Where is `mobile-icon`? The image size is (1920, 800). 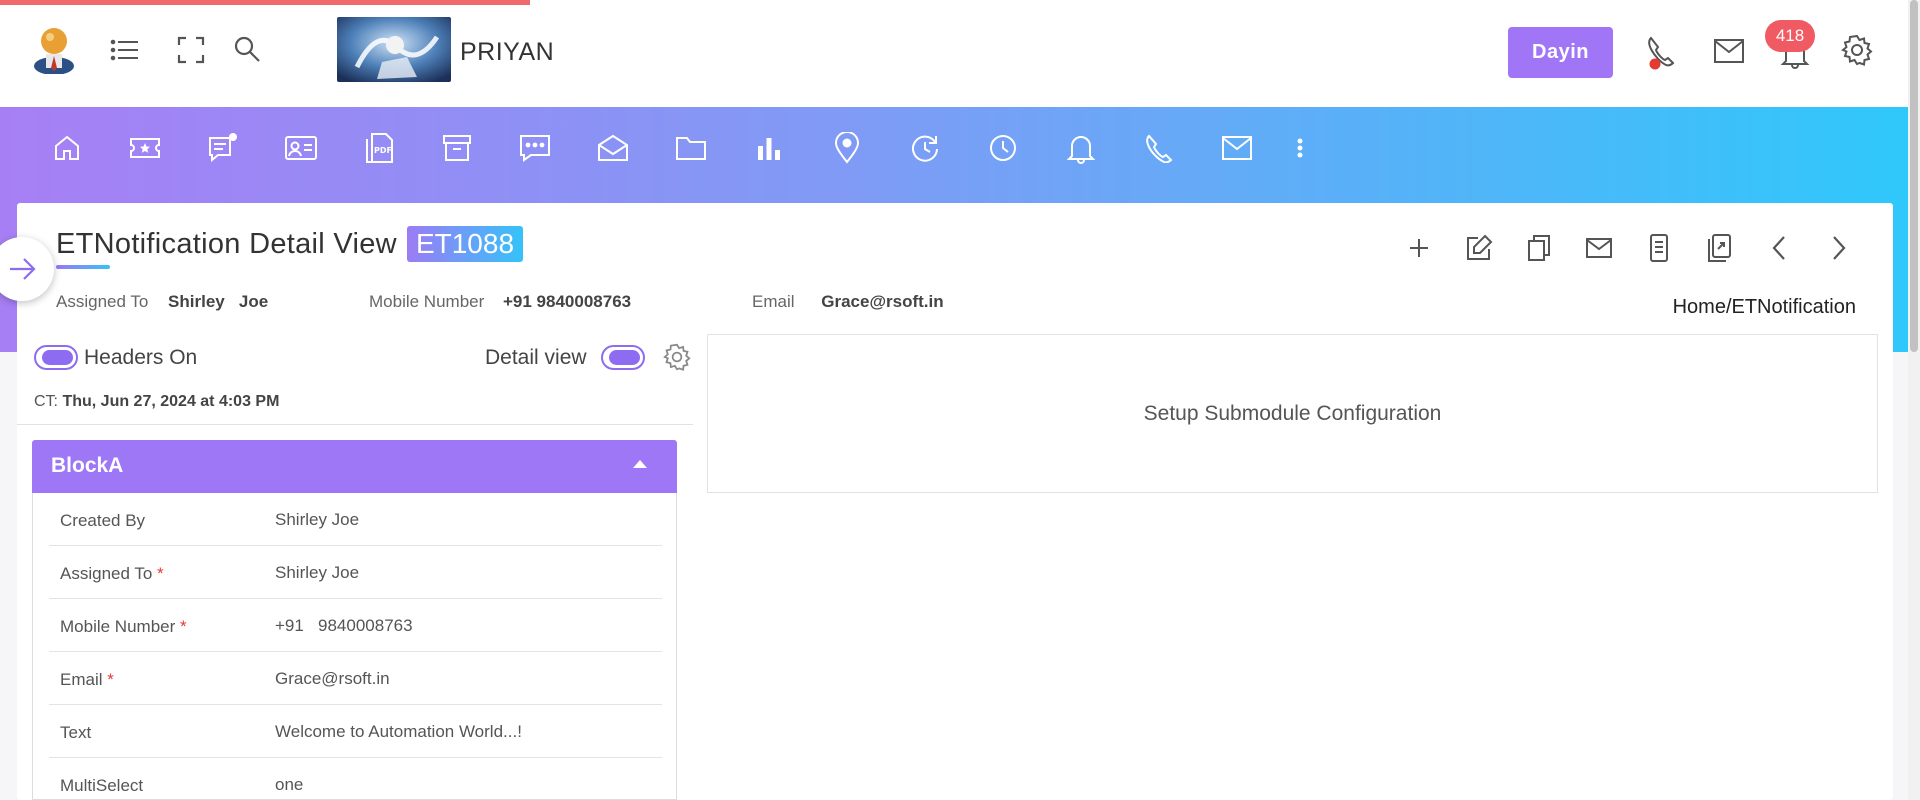 mobile-icon is located at coordinates (1659, 248).